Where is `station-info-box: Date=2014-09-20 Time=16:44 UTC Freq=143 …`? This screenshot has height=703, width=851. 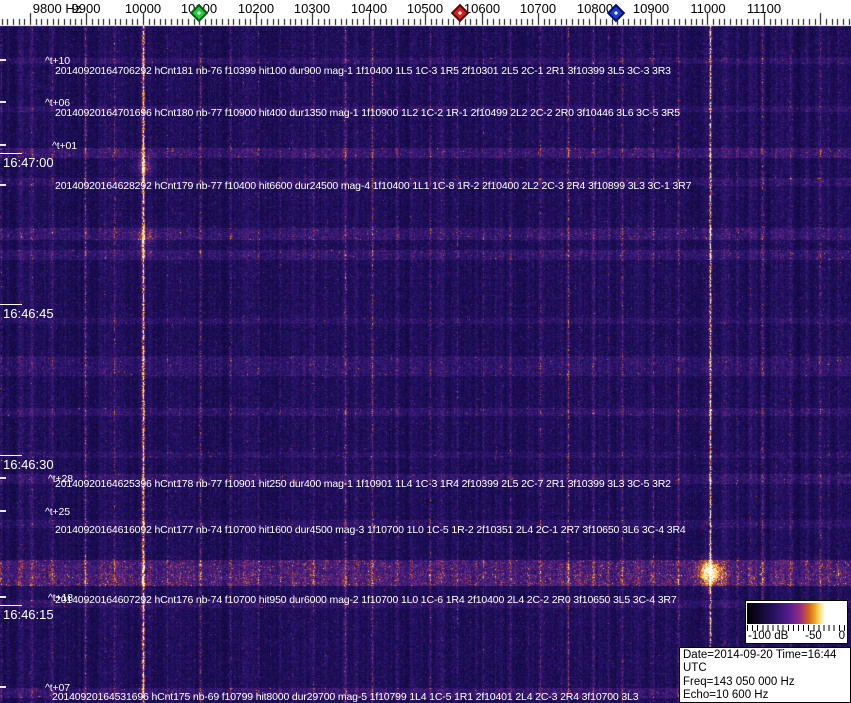 station-info-box: Date=2014-09-20 Time=16:44 UTC Freq=143 … is located at coordinates (765, 675).